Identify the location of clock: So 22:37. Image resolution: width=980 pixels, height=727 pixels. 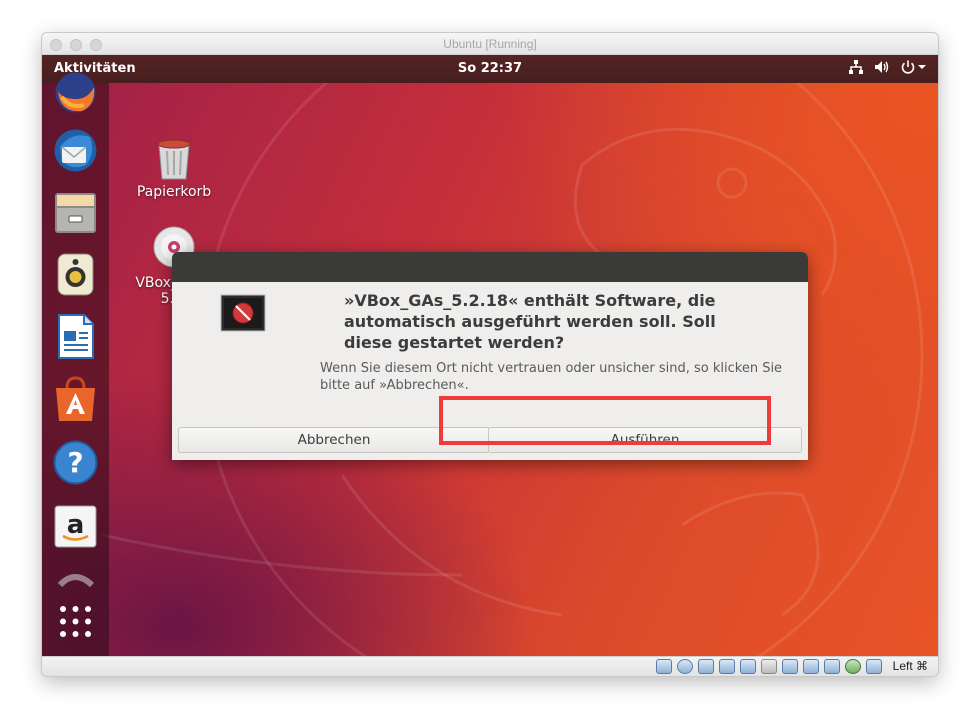
(490, 68).